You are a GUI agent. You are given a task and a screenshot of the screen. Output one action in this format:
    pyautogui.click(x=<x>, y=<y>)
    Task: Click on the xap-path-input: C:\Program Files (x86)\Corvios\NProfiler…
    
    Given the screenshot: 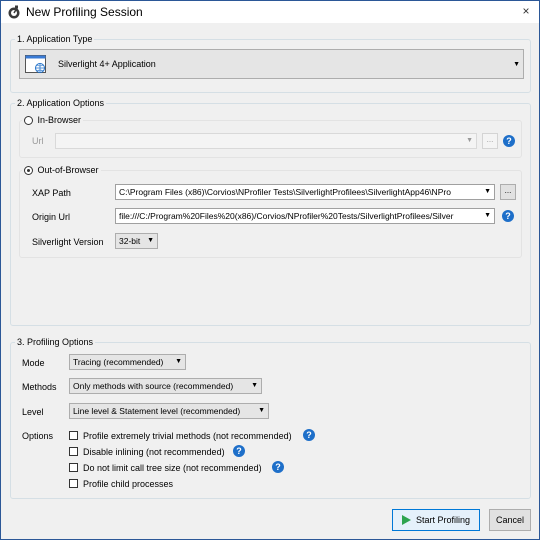 What is the action you would take?
    pyautogui.click(x=305, y=192)
    